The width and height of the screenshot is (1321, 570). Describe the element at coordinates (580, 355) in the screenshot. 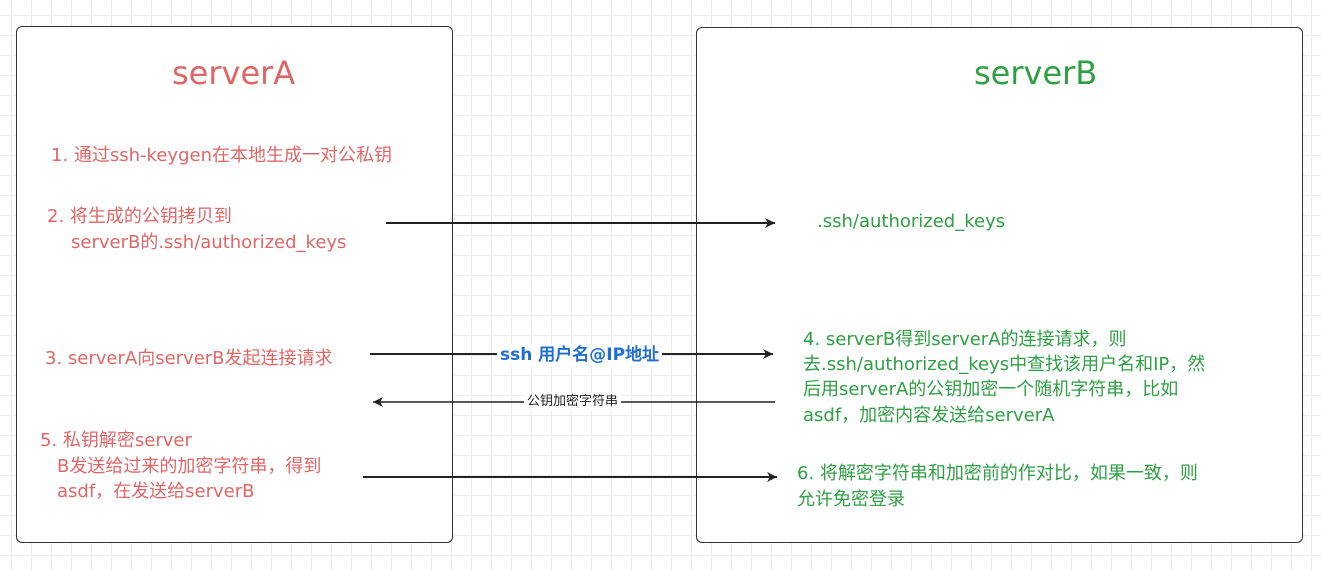

I see `ssh-command-label: ssh 用户名@IP地址` at that location.